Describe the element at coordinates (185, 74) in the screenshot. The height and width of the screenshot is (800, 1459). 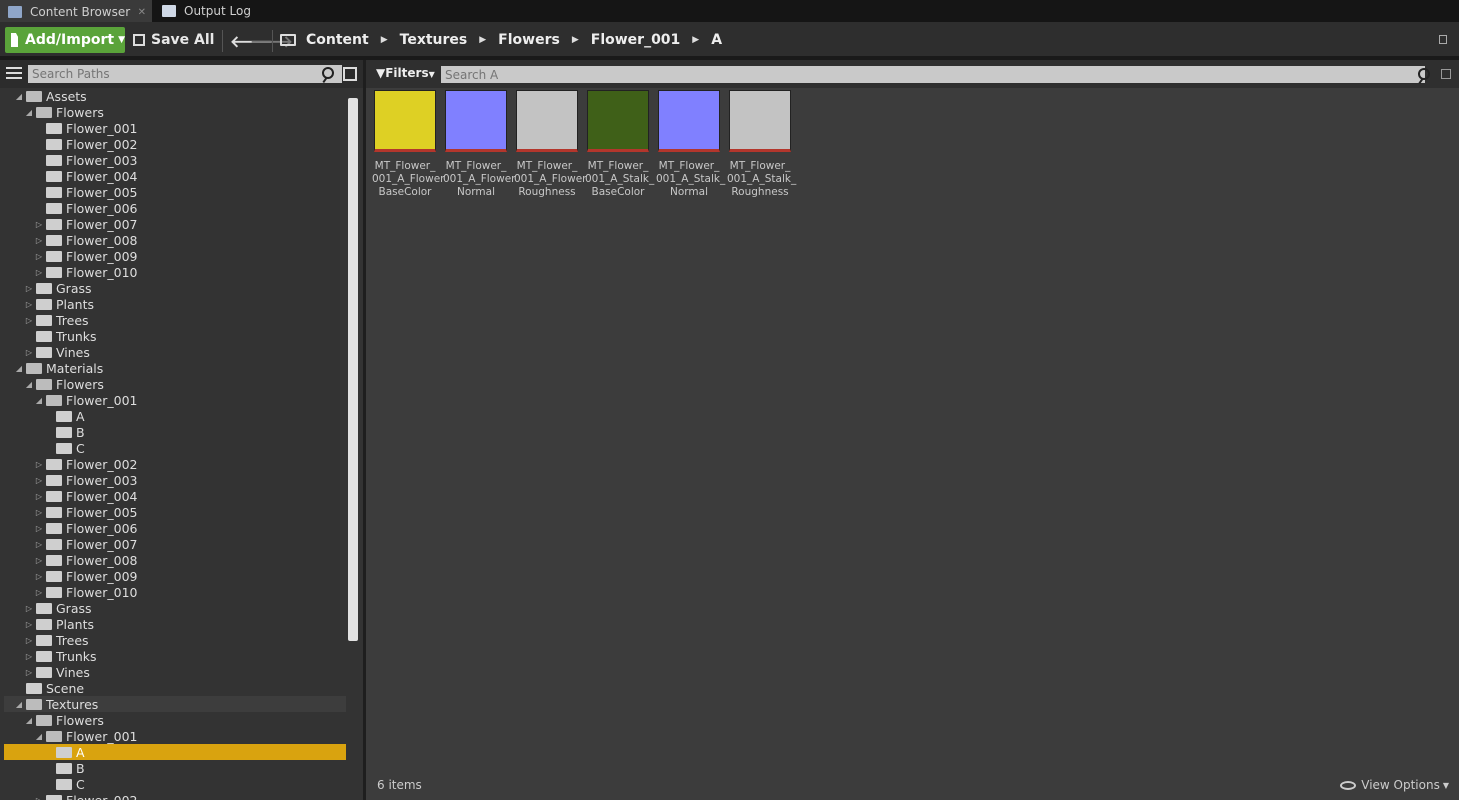
I see `search-paths-input` at that location.